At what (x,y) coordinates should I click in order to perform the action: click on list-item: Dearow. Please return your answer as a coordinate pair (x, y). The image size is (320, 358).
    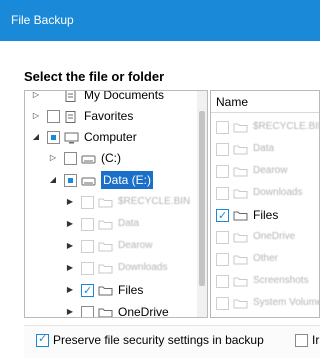
    Looking at the image, I should click on (251, 171).